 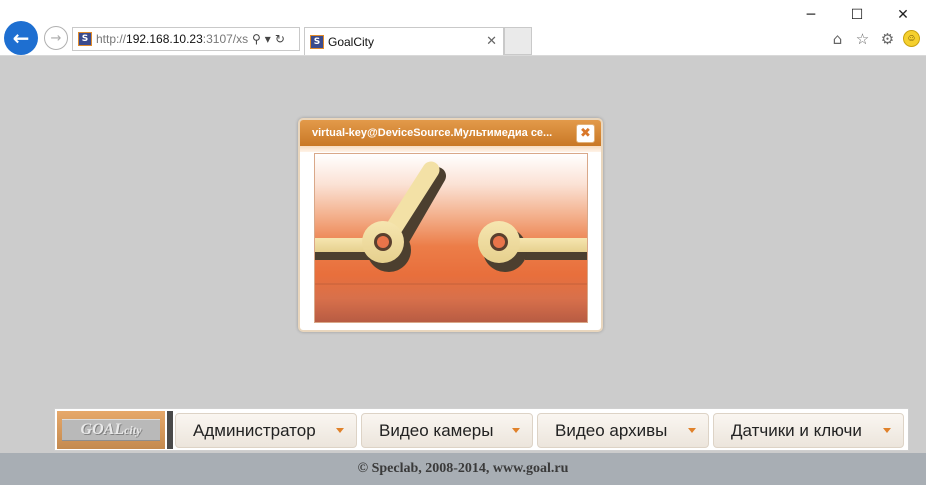 What do you see at coordinates (170, 430) in the screenshot?
I see `menu-separator` at bounding box center [170, 430].